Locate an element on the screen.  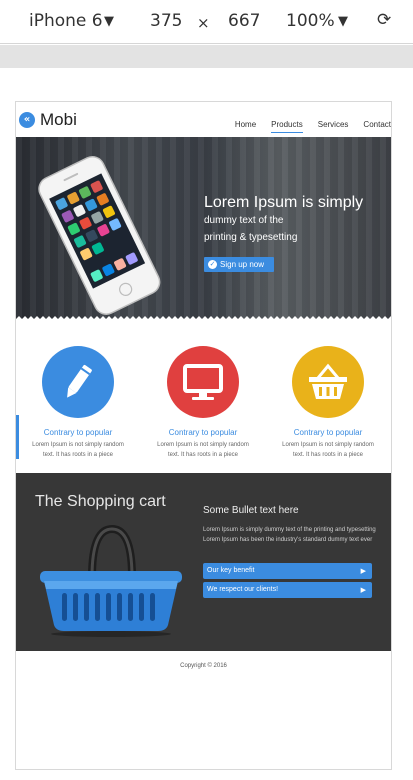
respect-clients-button: We respect our clients! ▶ is located at coordinates (287, 590).